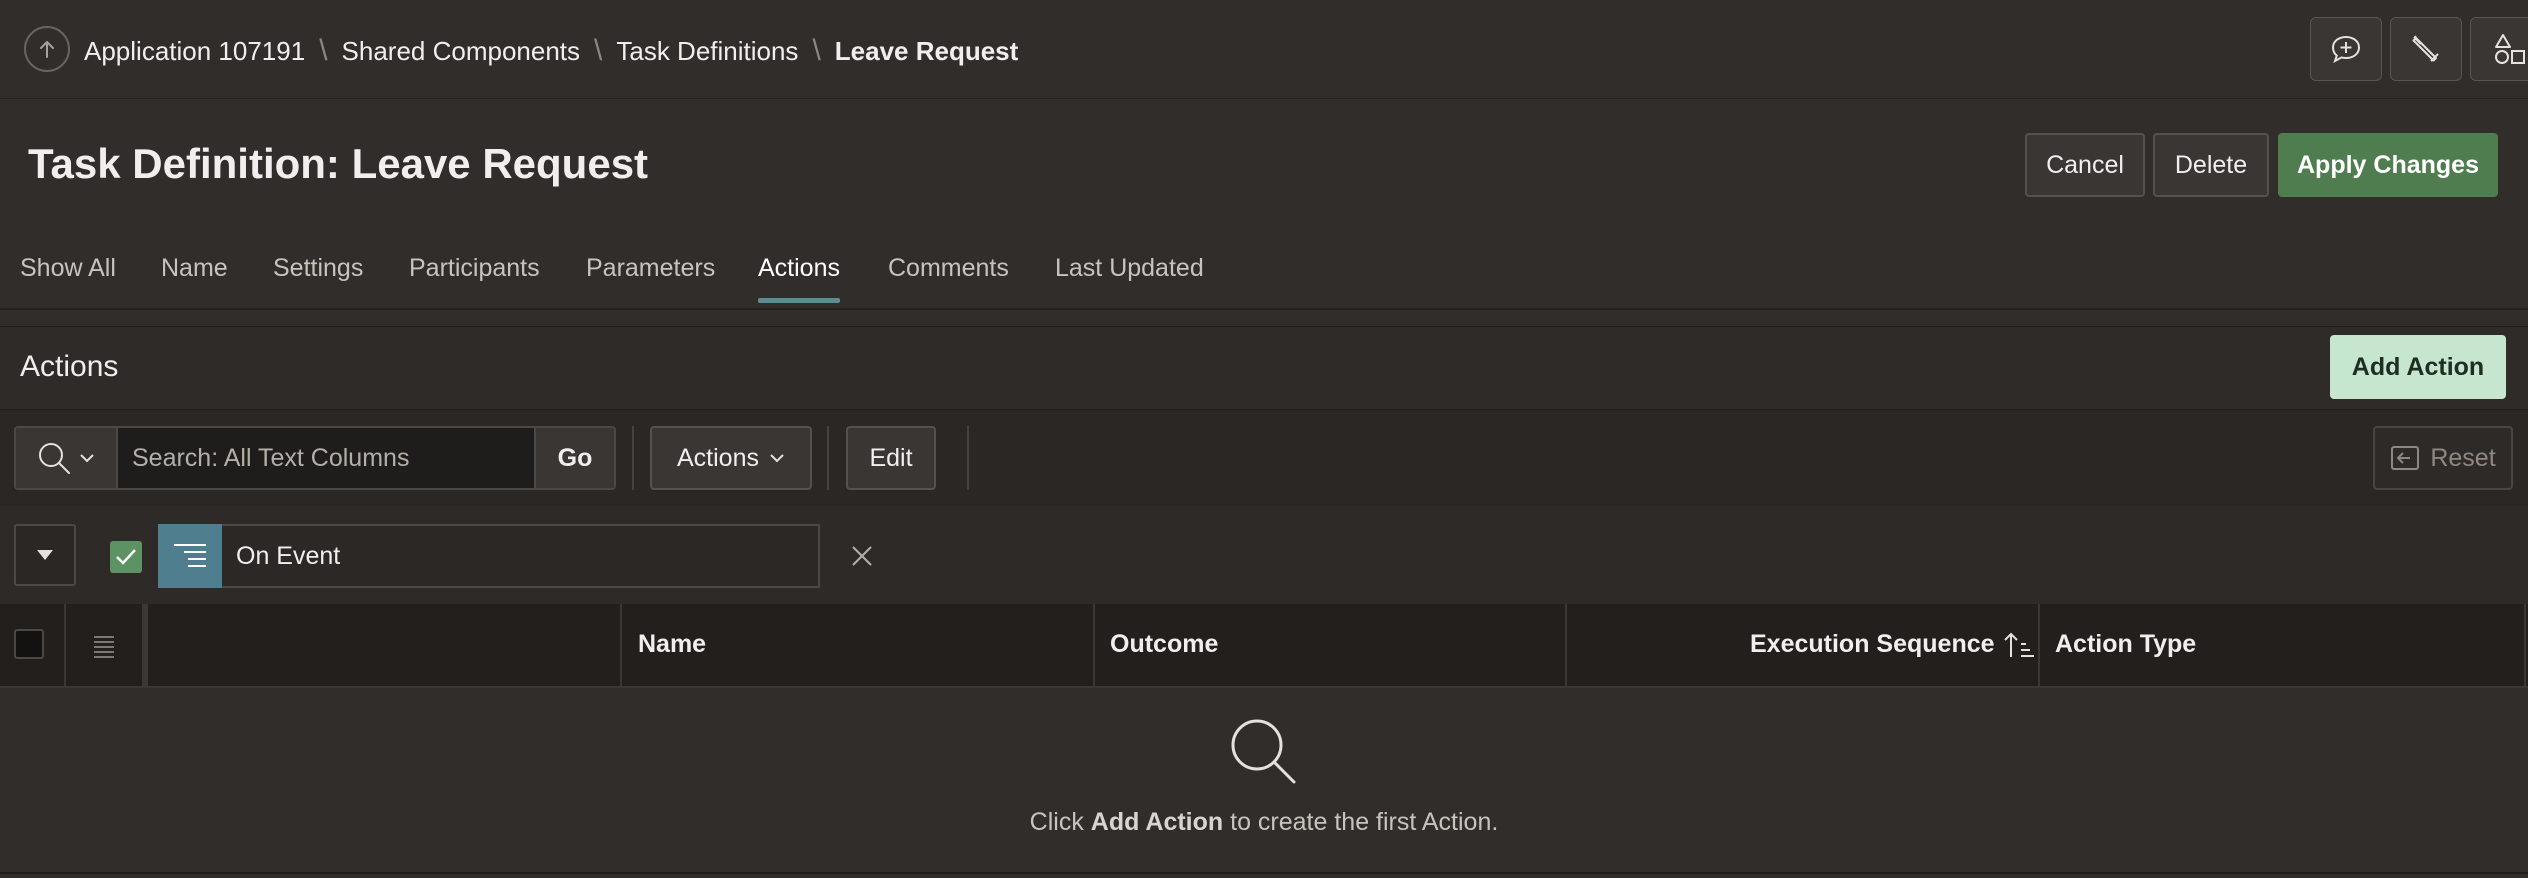 This screenshot has width=2528, height=878. I want to click on add-action-button: Add Action, so click(2418, 367).